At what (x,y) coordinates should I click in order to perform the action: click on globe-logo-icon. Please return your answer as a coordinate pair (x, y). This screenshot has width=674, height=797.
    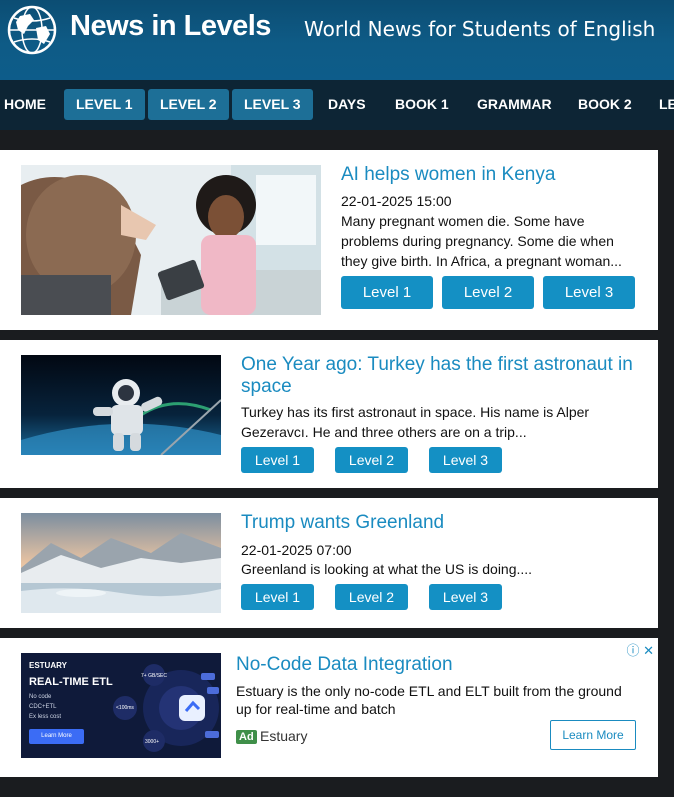
    Looking at the image, I should click on (32, 30).